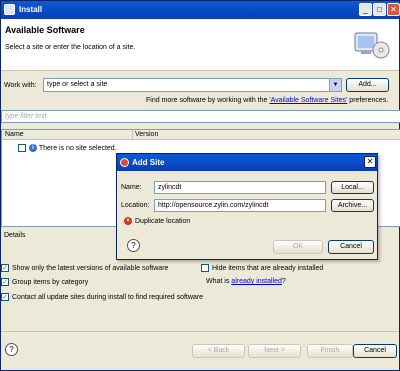  I want to click on name-label: Name:, so click(131, 187).